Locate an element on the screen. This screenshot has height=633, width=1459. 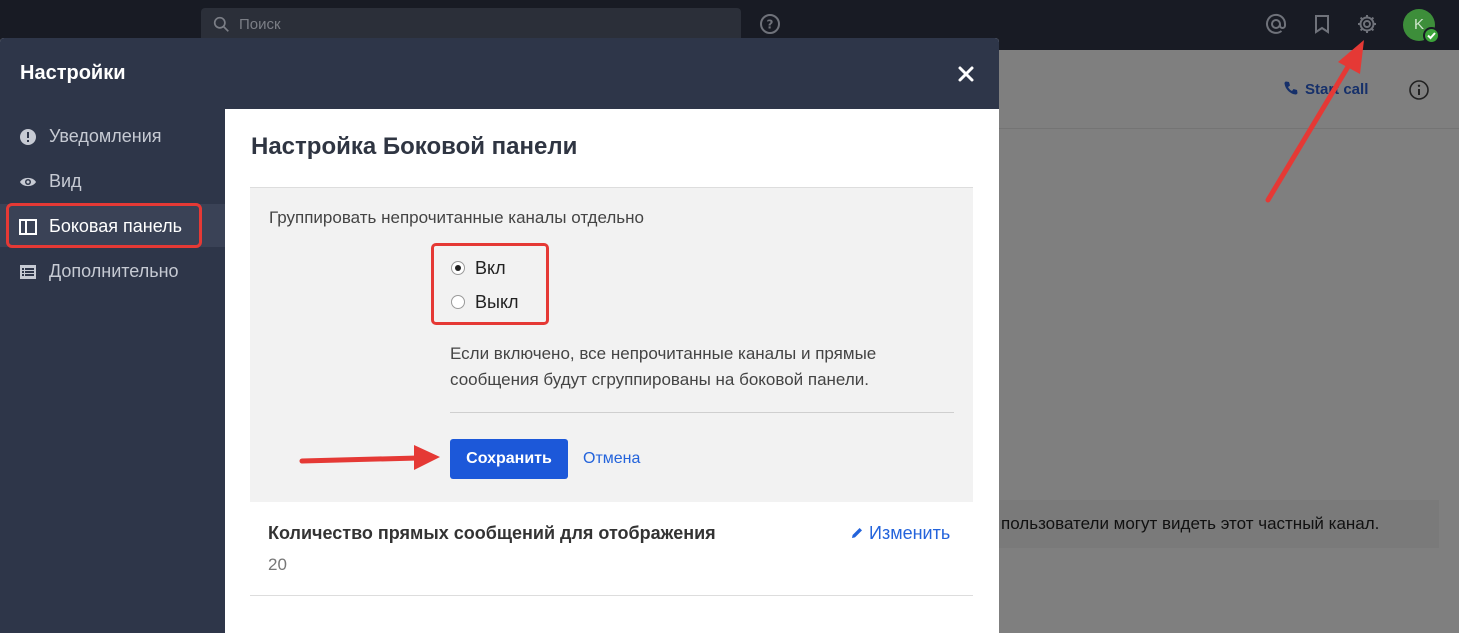
sidebar-item-notifications: Уведомления is located at coordinates (116, 136).